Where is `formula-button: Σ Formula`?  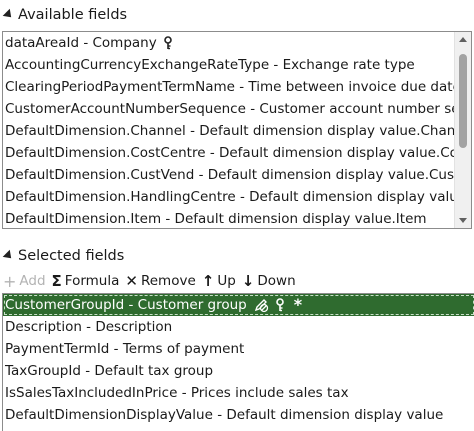
formula-button: Σ Formula is located at coordinates (86, 281).